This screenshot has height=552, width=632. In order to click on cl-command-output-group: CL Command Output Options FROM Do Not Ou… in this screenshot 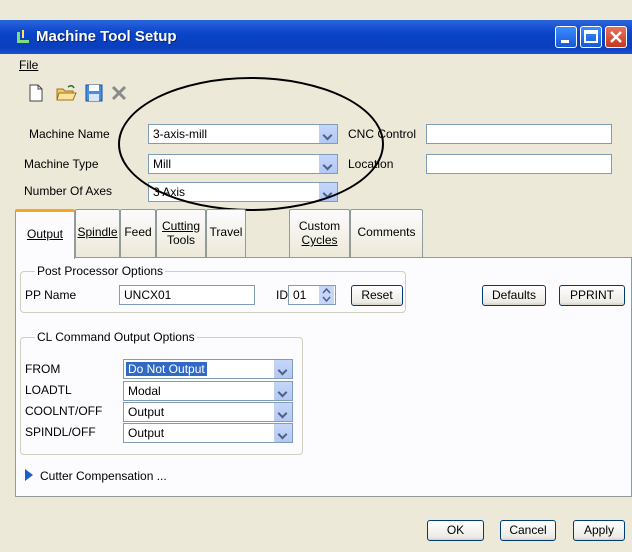, I will do `click(161, 392)`.